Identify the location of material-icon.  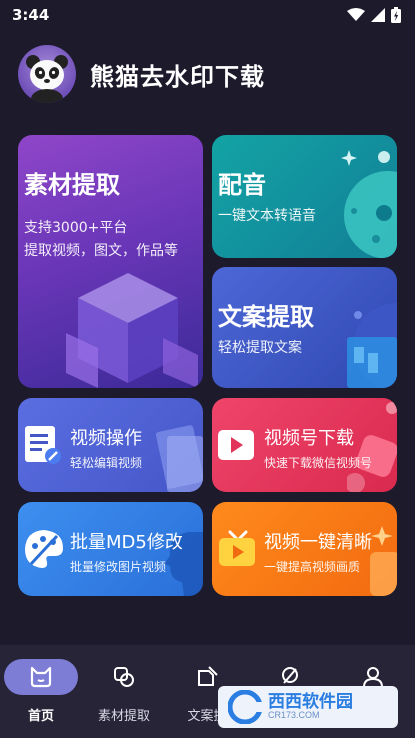
(124, 677).